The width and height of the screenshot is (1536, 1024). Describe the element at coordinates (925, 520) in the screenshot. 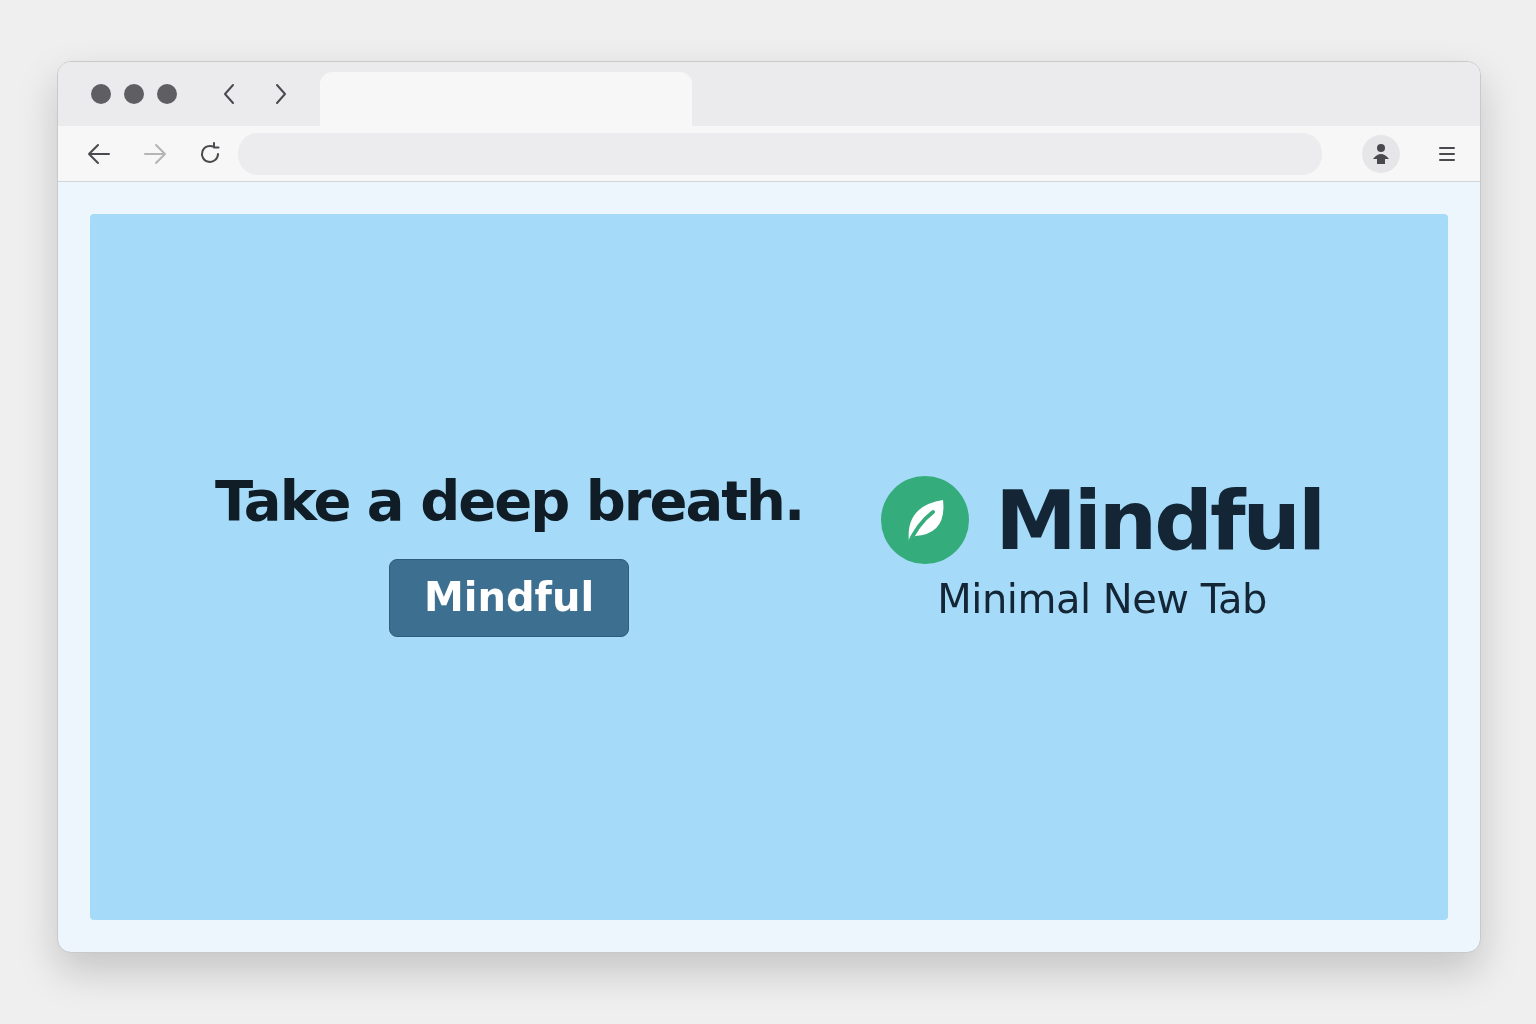

I see `leaf-logo-icon` at that location.